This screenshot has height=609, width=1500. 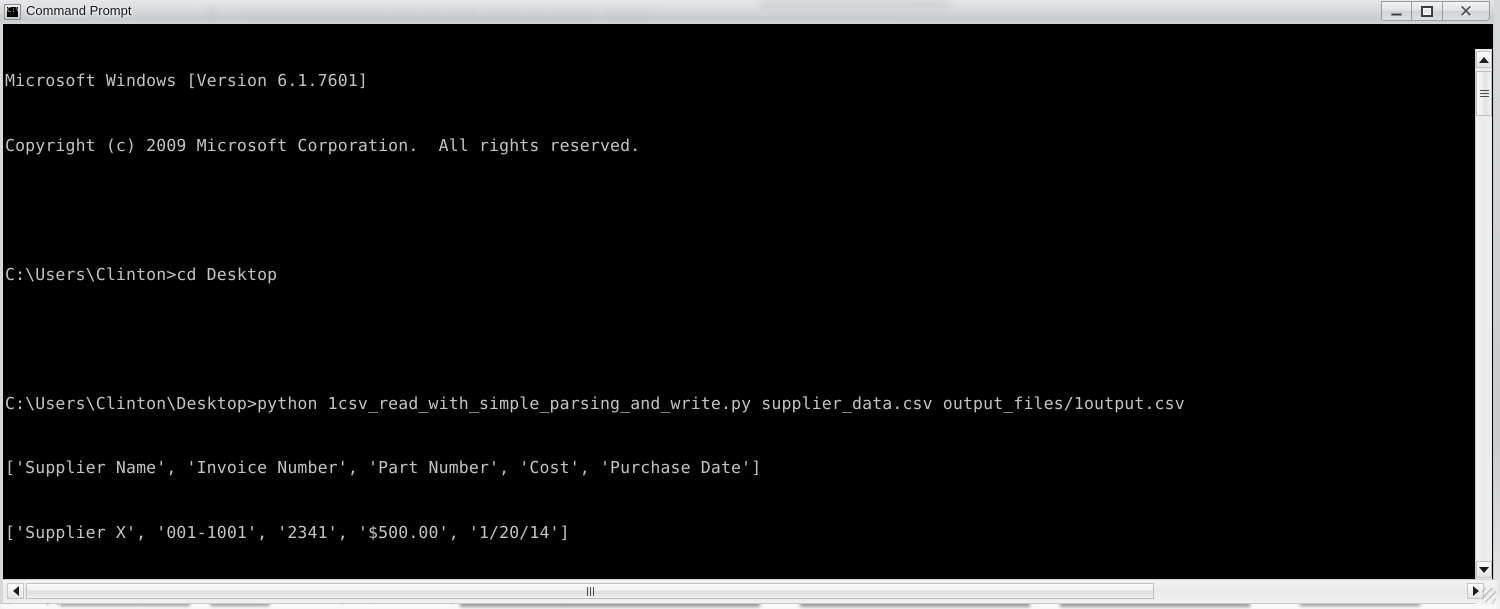 I want to click on triangle-right-icon, so click(x=1475, y=591).